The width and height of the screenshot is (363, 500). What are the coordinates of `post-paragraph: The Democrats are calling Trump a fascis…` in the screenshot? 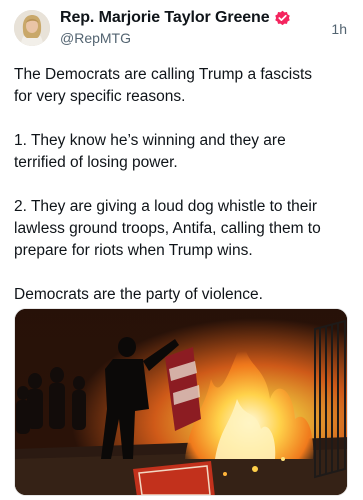 It's located at (163, 85).